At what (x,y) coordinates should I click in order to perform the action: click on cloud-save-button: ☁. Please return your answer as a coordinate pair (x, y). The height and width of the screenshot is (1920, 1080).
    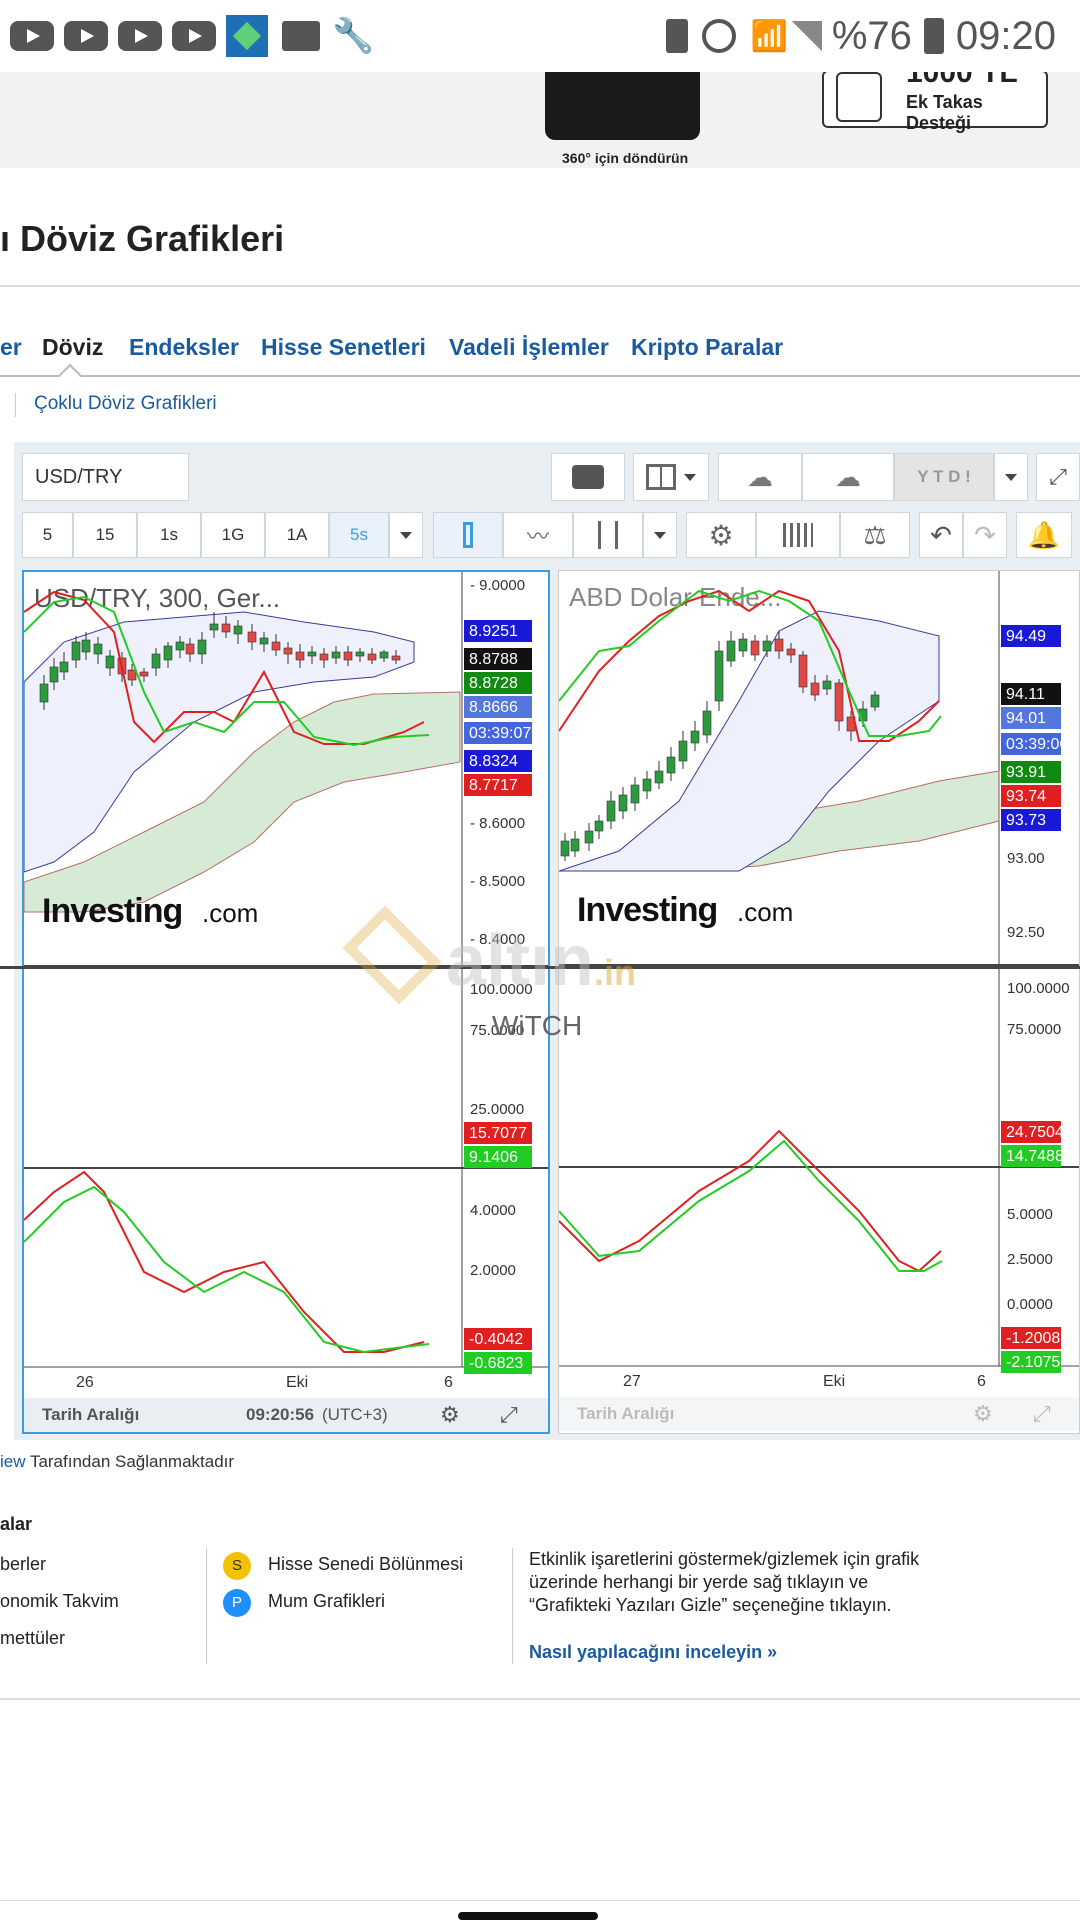
    Looking at the image, I should click on (848, 477).